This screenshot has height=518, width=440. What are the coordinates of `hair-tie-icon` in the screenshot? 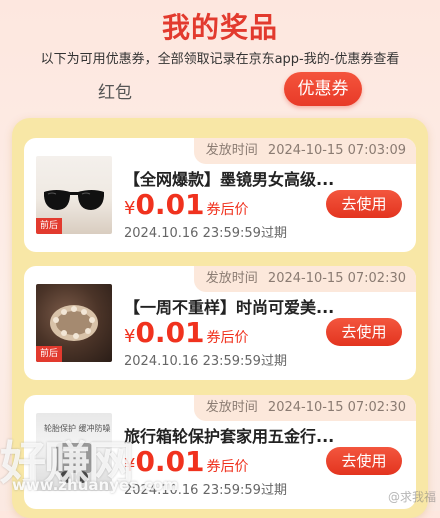 It's located at (74, 323).